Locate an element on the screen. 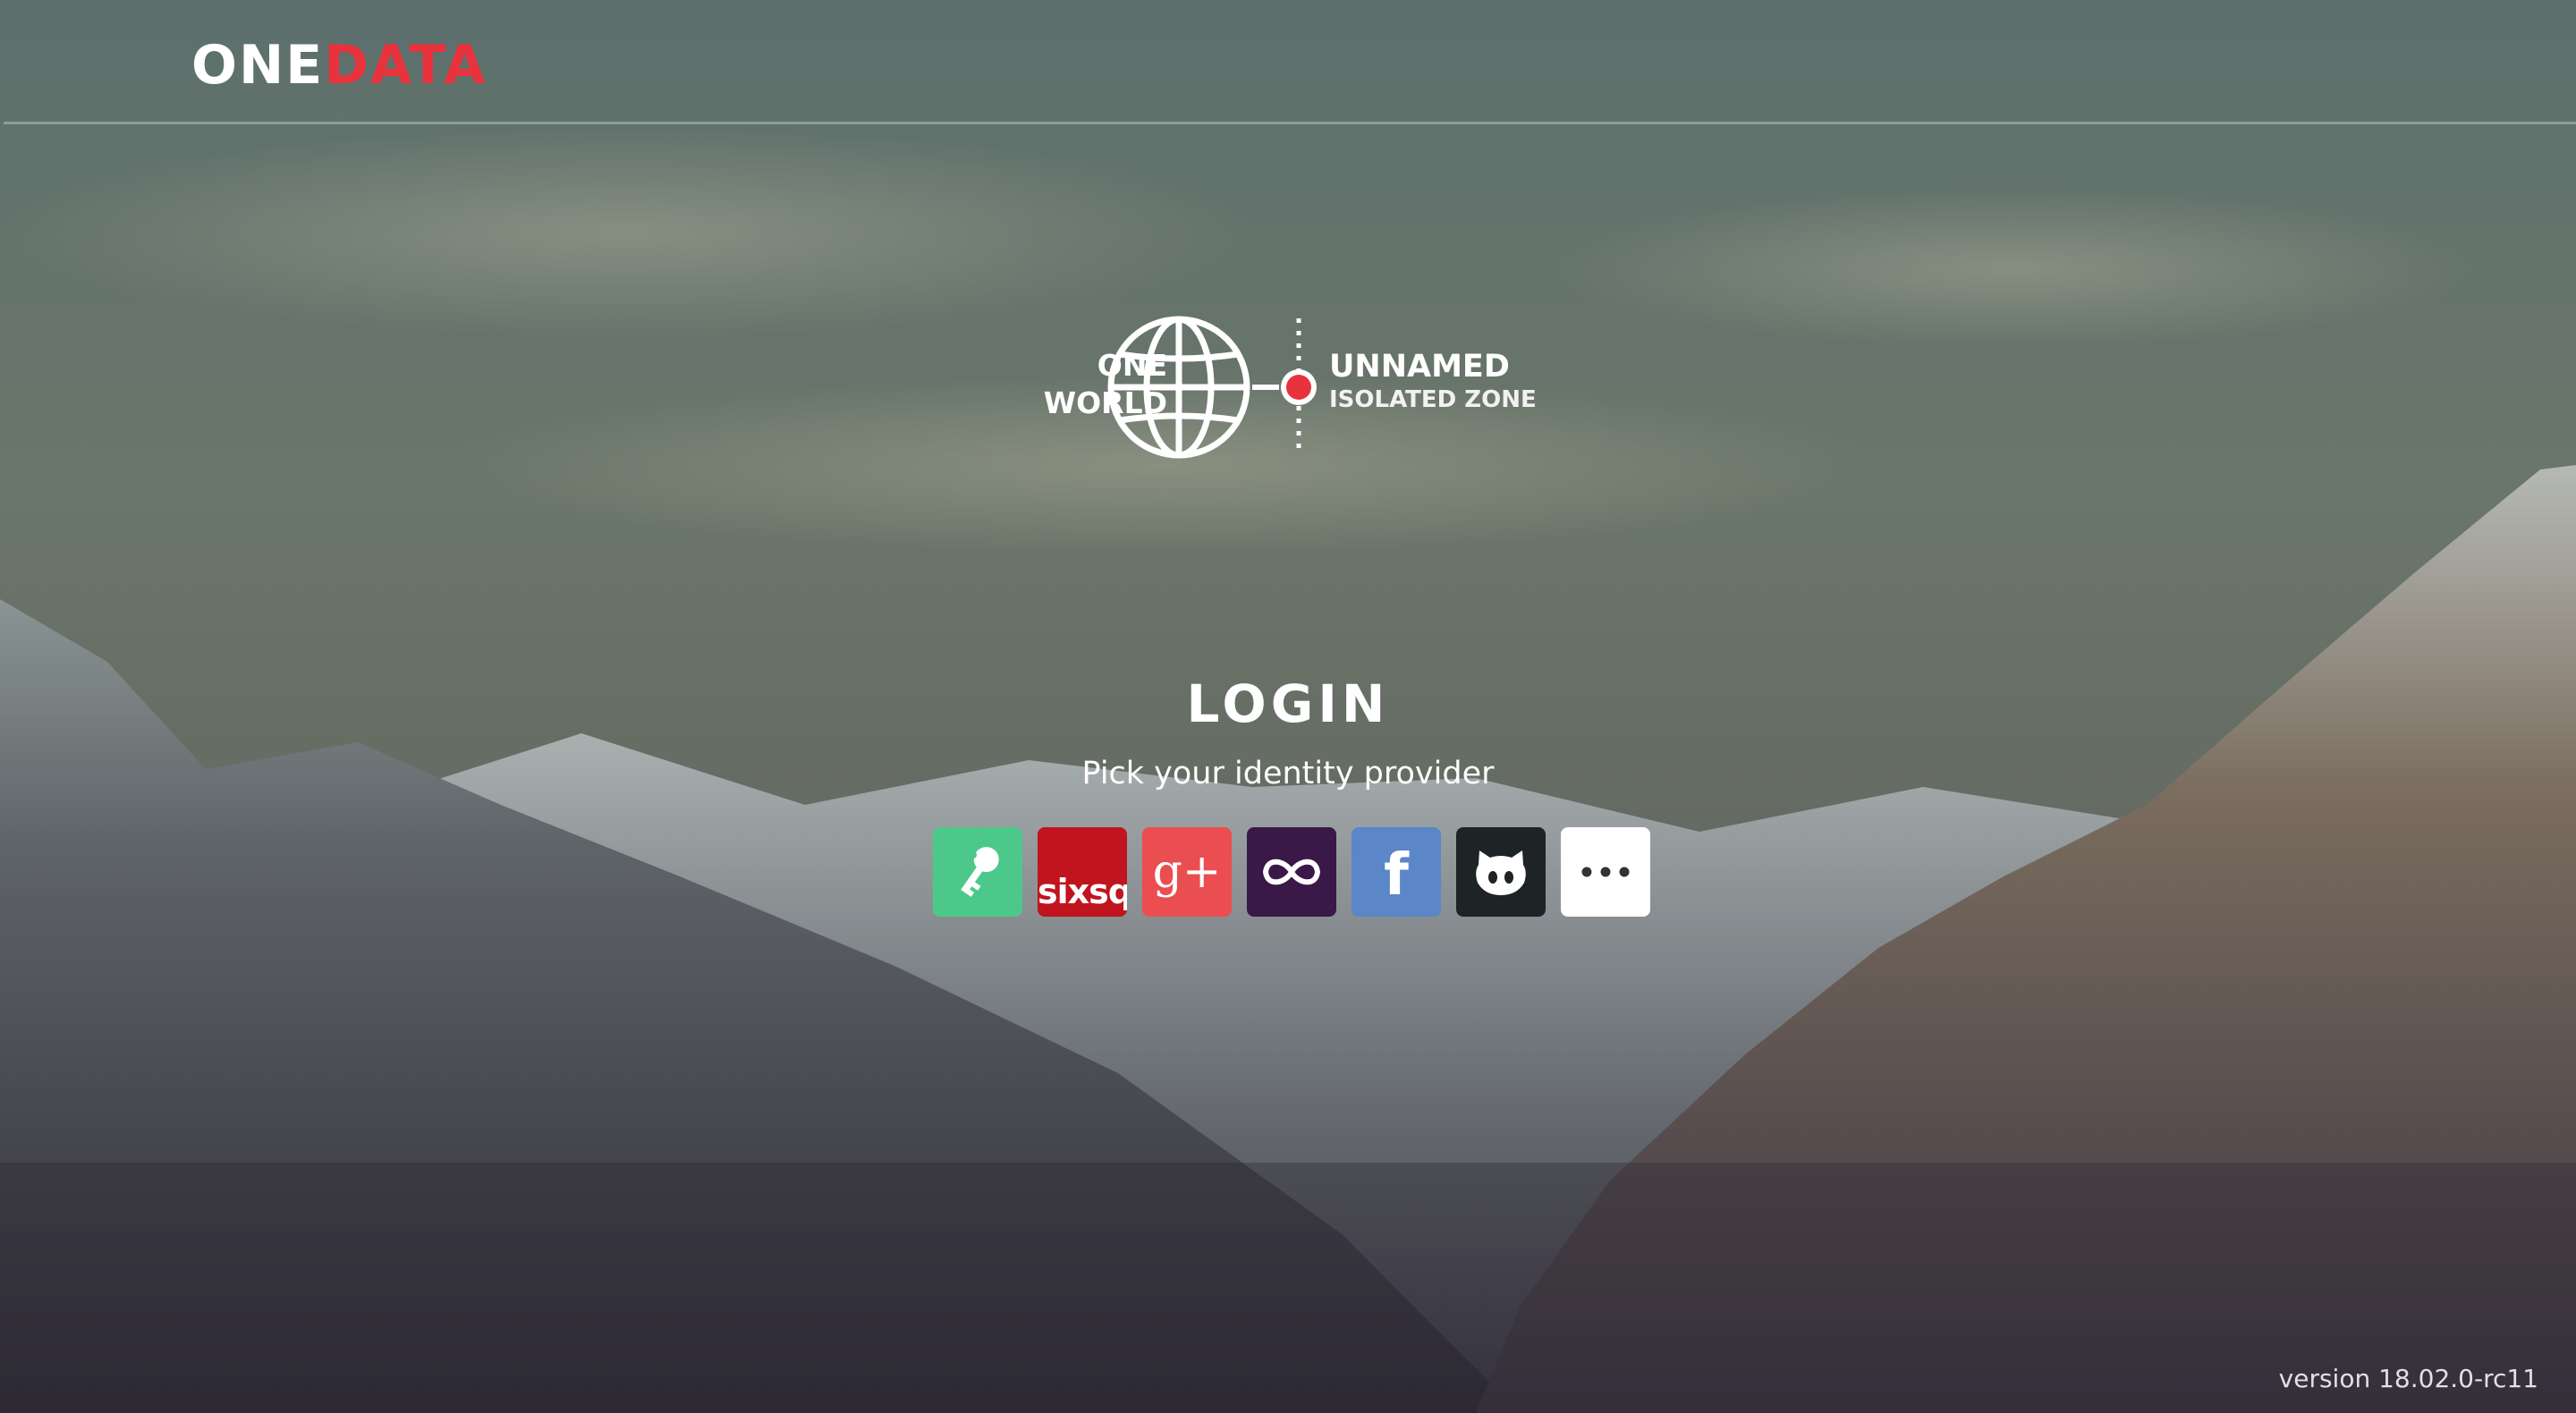  version-label: version 18.02.0-rc11 is located at coordinates (2408, 1378).